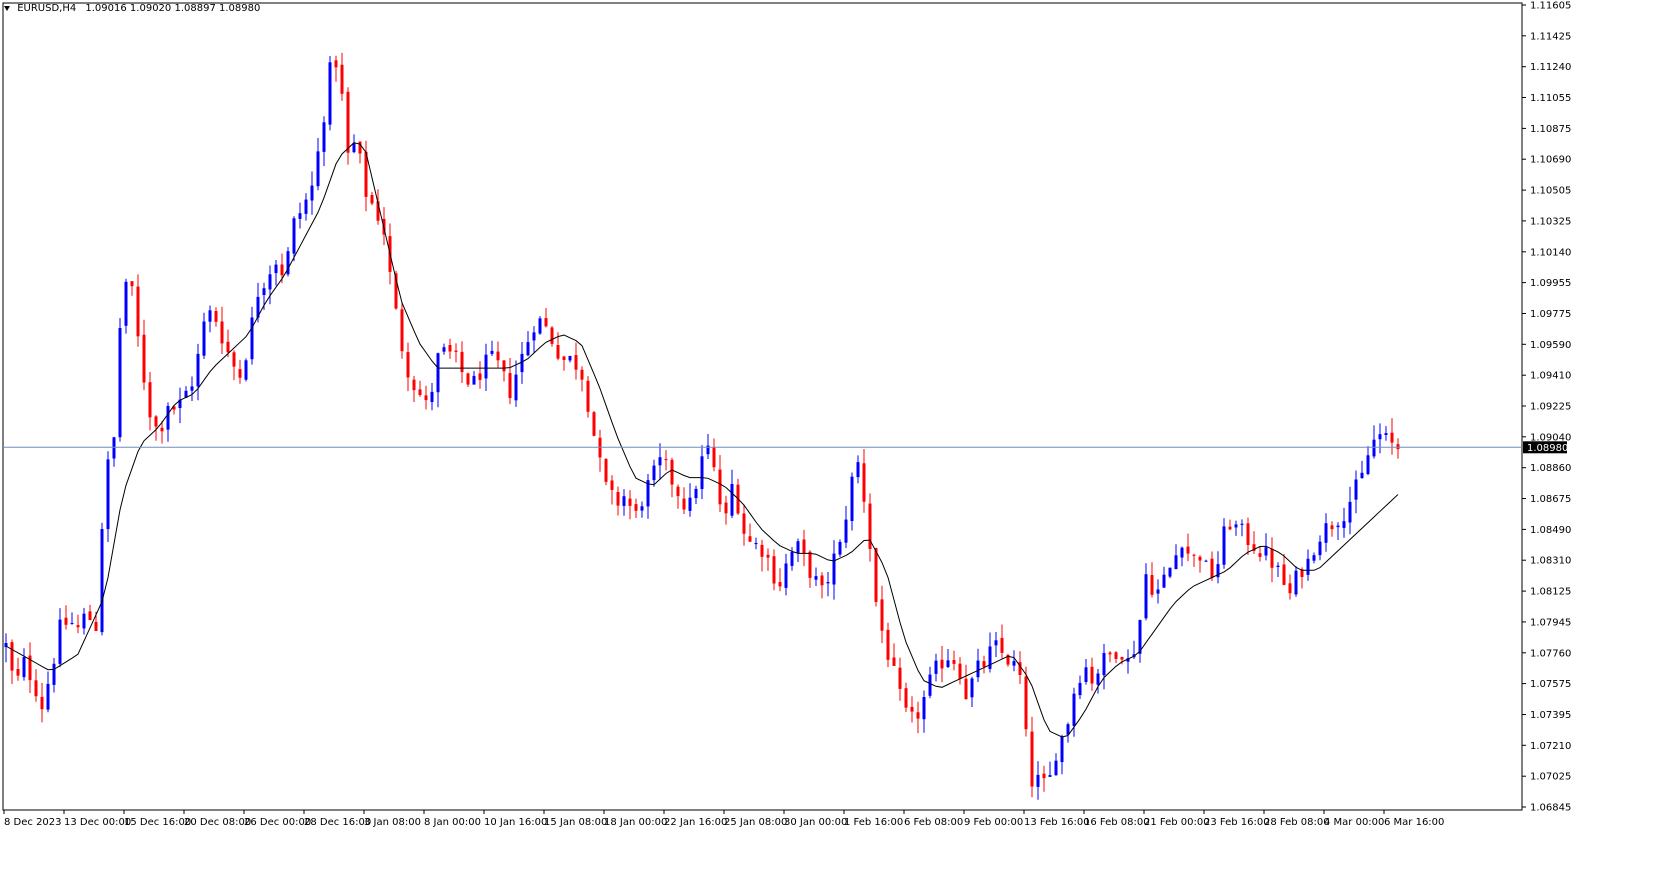  Describe the element at coordinates (97, 822) in the screenshot. I see `x-tick-label: 13 Dec 00:00` at that location.